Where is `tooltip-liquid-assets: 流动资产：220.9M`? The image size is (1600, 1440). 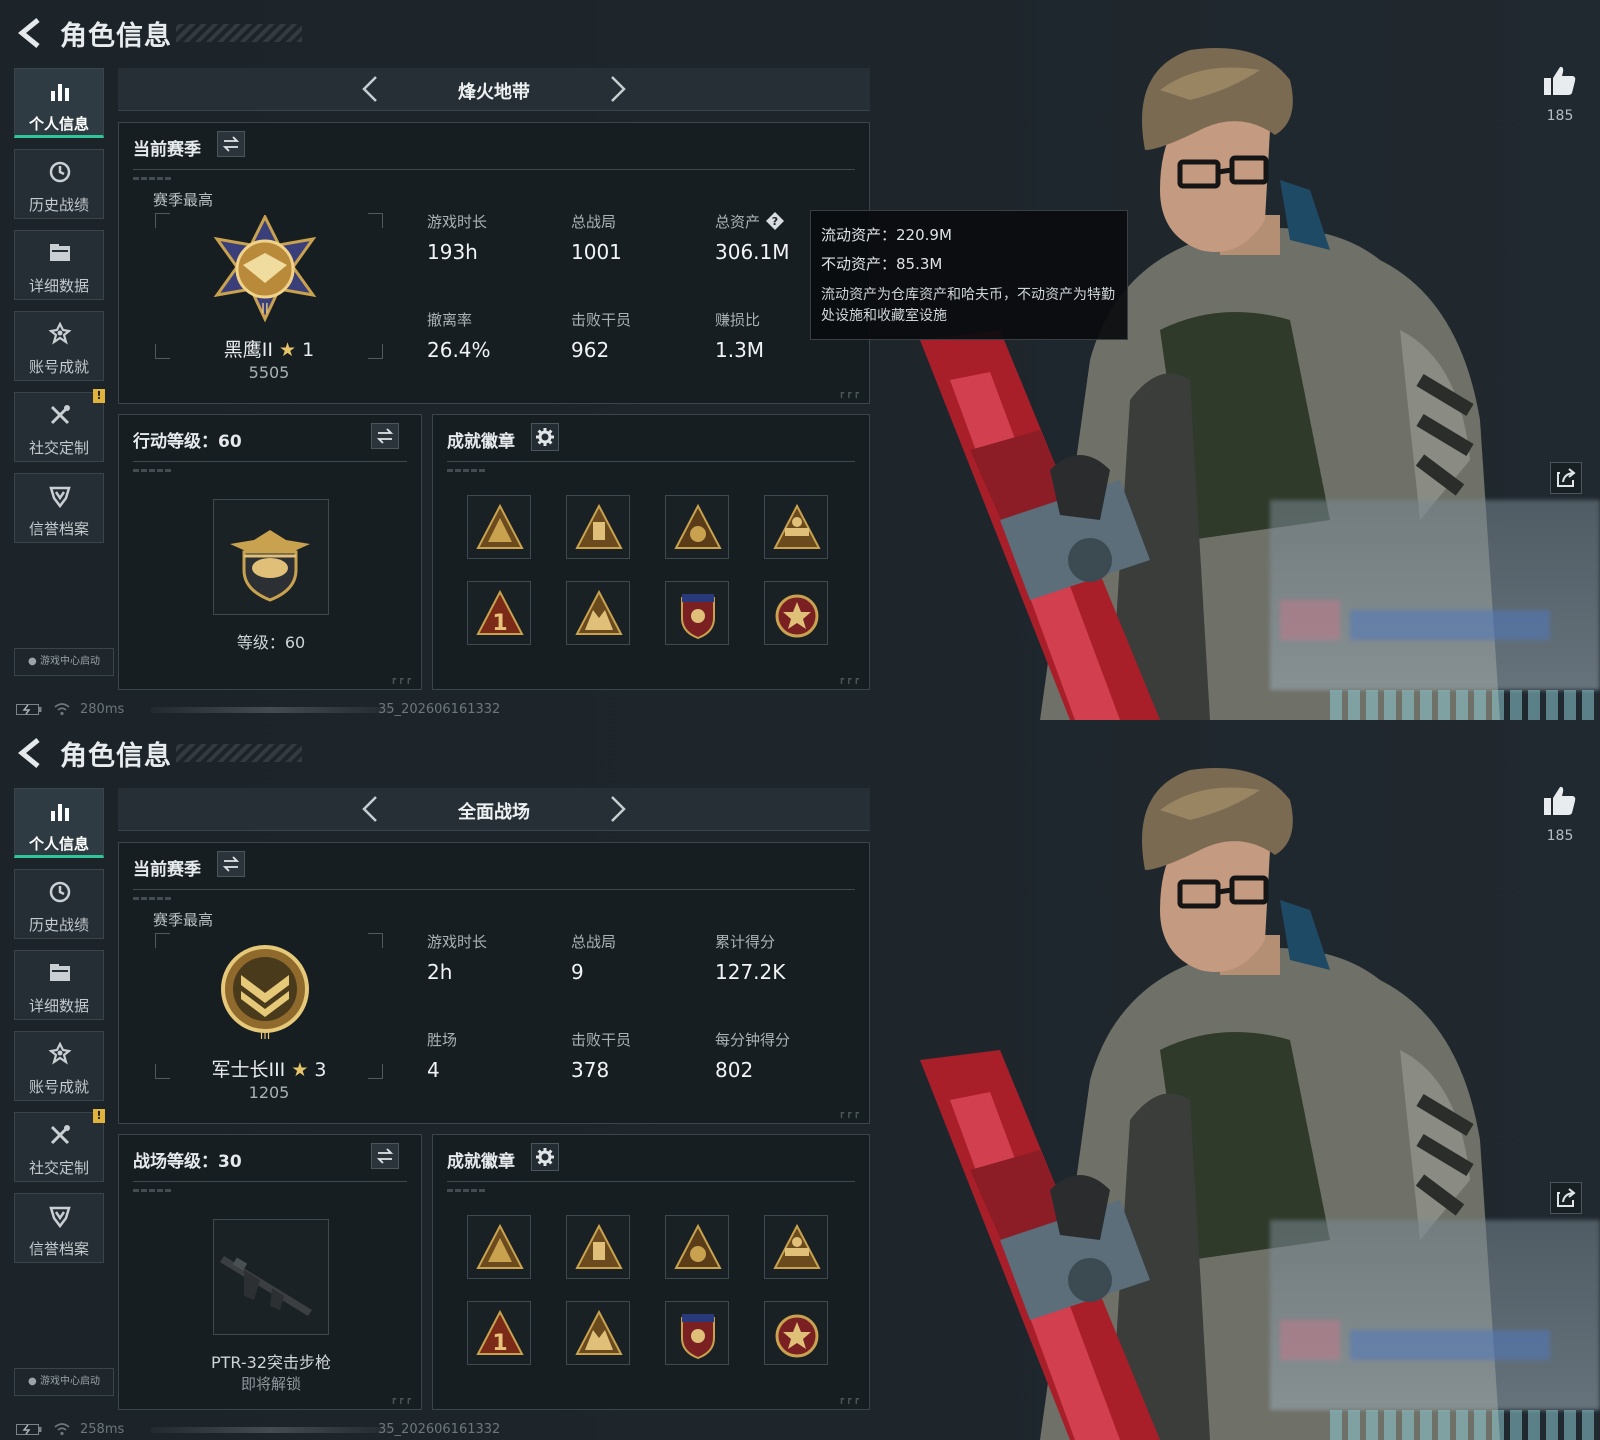
tooltip-liquid-assets: 流动资产：220.9M is located at coordinates (886, 235).